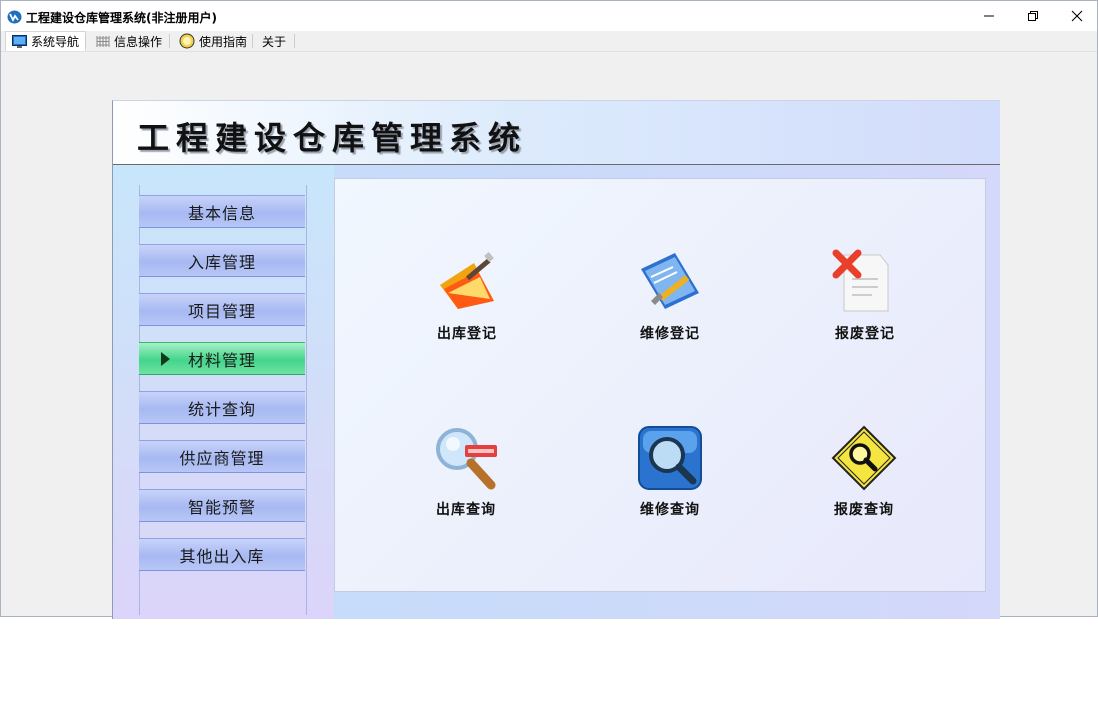 Image resolution: width=1098 pixels, height=713 pixels. I want to click on sidebar-item-label: 统计查询, so click(221, 409).